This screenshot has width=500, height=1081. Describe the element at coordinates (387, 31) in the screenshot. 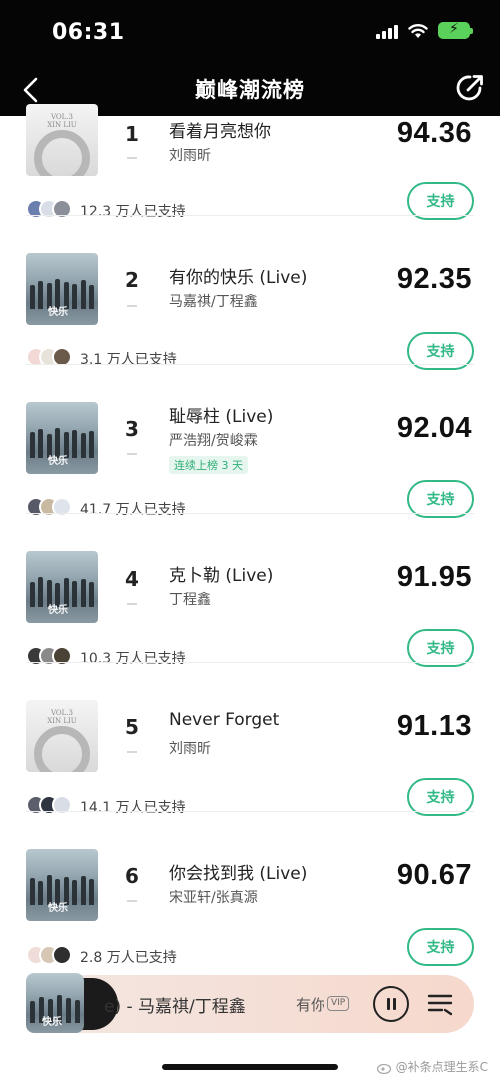

I see `cellular-signal-icon` at that location.